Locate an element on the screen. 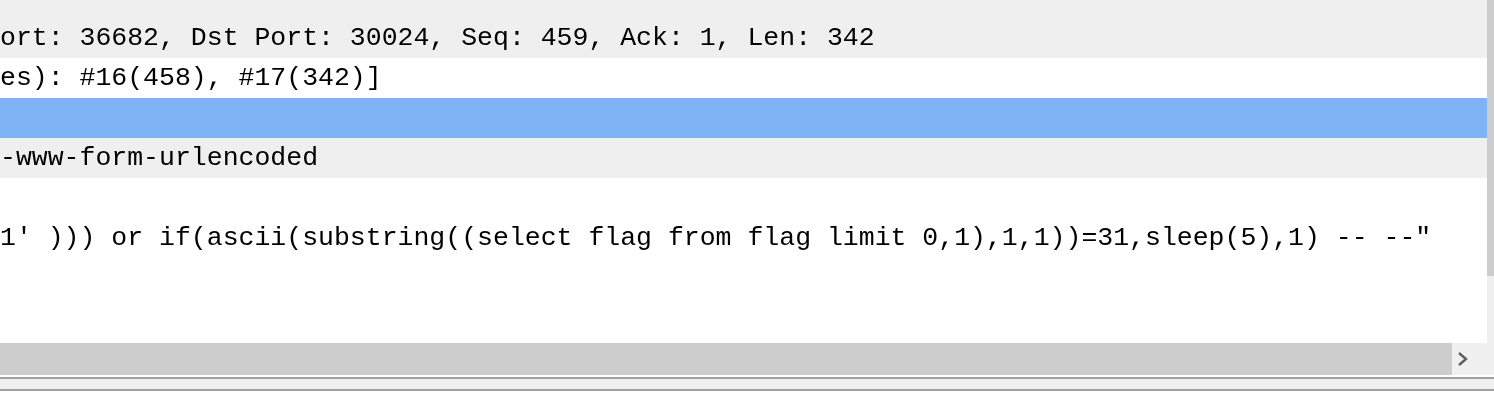 This screenshot has height=408, width=1494. tree-row: es): #16(458), #17(342)] is located at coordinates (743, 78).